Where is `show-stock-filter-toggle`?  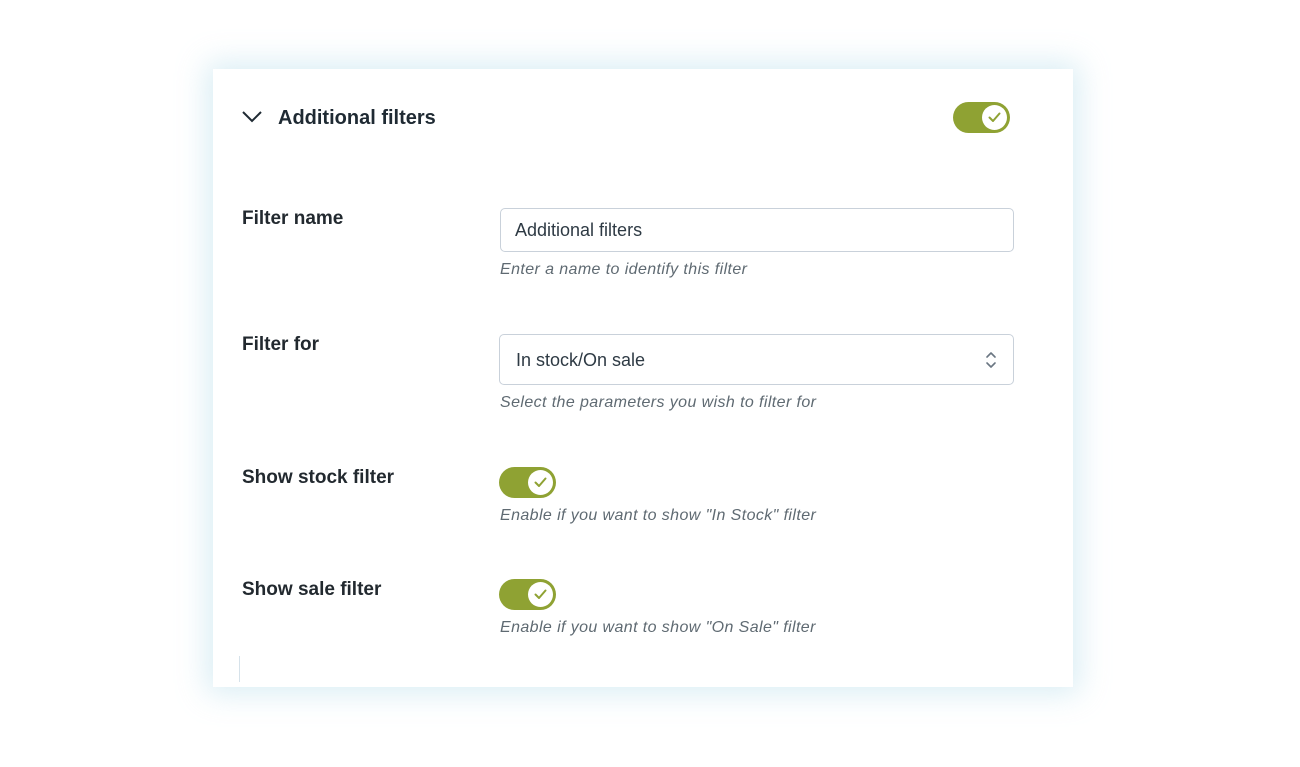
show-stock-filter-toggle is located at coordinates (527, 482).